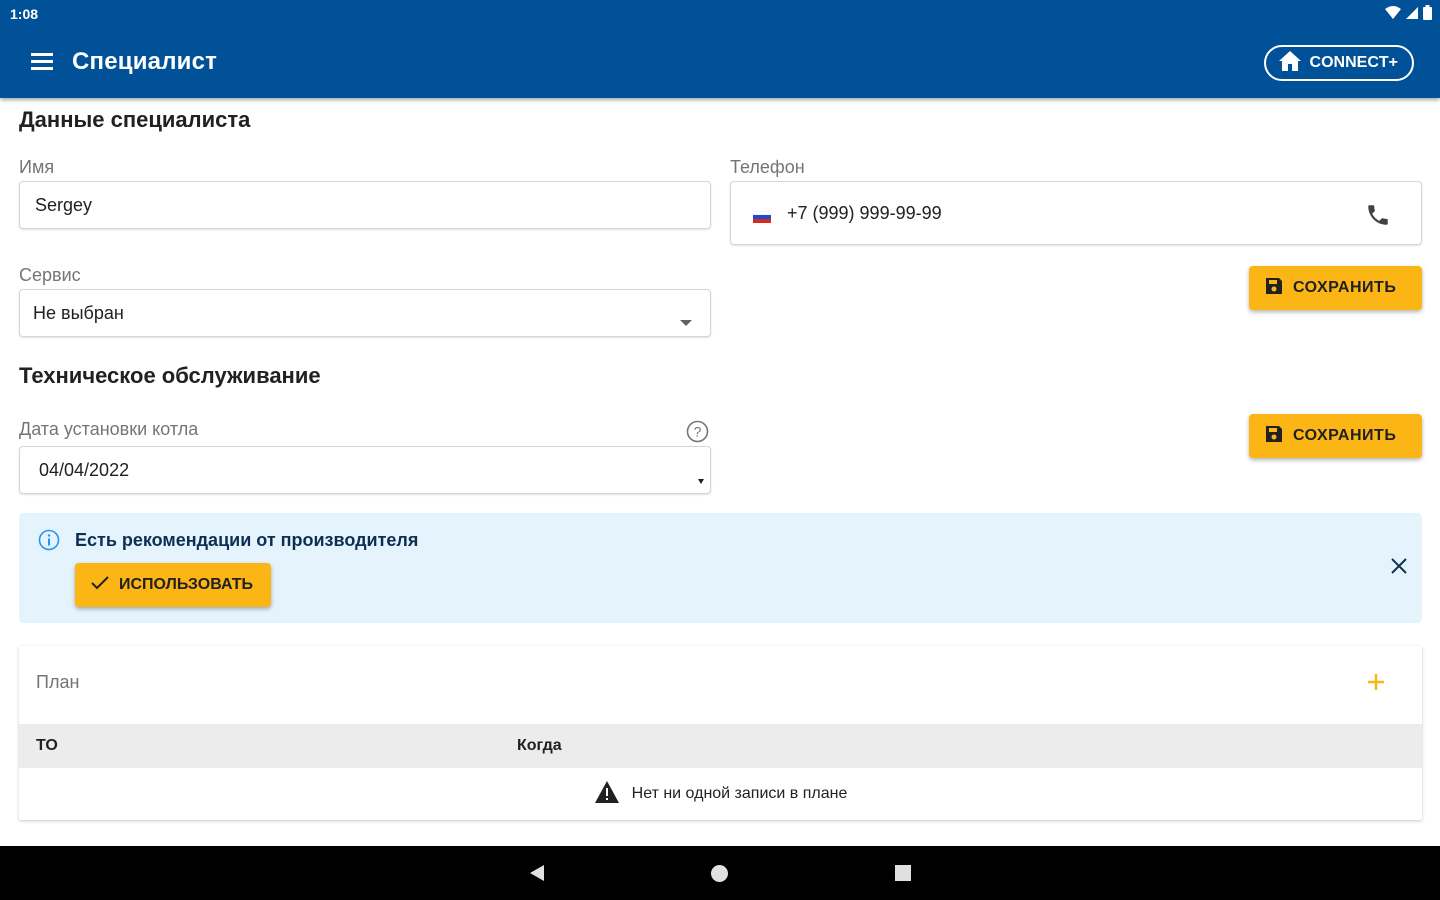 This screenshot has width=1440, height=900. What do you see at coordinates (145, 61) in the screenshot?
I see `page-title: Специалист` at bounding box center [145, 61].